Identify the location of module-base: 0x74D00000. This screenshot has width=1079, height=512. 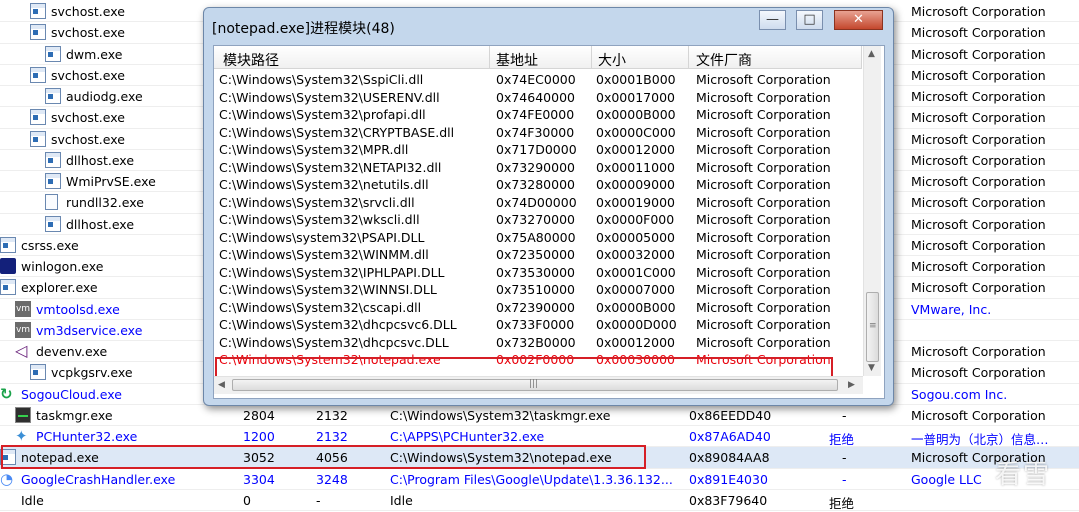
(536, 202).